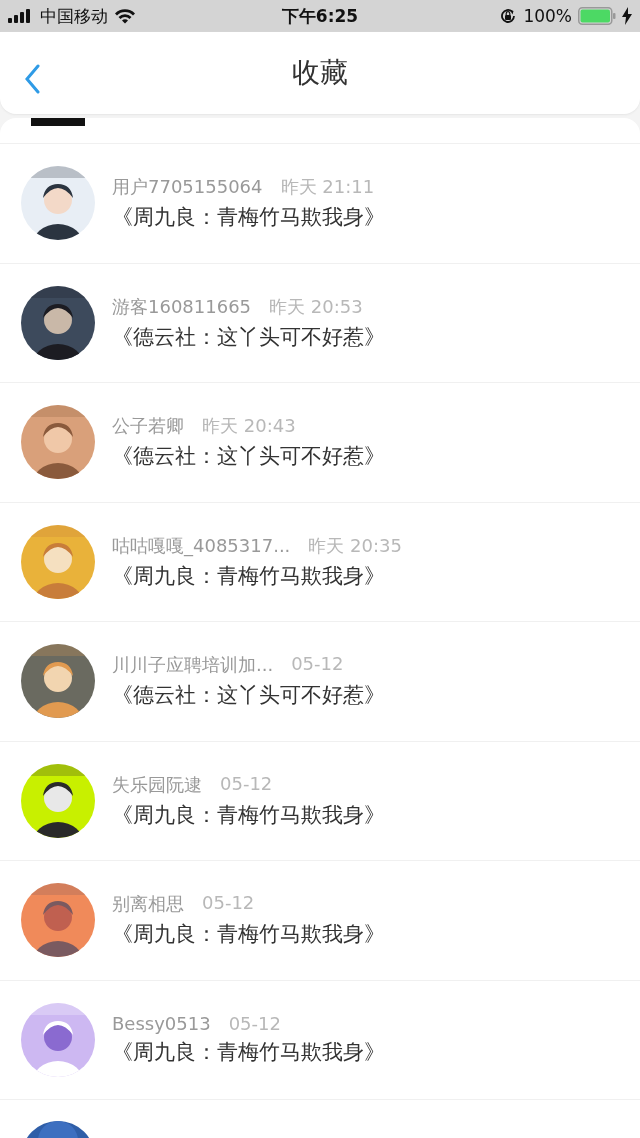 Image resolution: width=640 pixels, height=1138 pixels. What do you see at coordinates (157, 784) in the screenshot?
I see `user-name: 失乐园阮逮` at bounding box center [157, 784].